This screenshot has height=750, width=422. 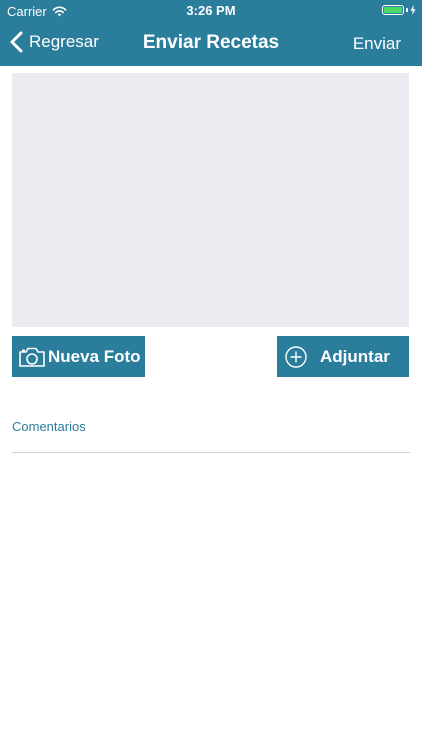 I want to click on navigation-bar: Regresar Enviar Recetas Enviar, so click(x=211, y=44).